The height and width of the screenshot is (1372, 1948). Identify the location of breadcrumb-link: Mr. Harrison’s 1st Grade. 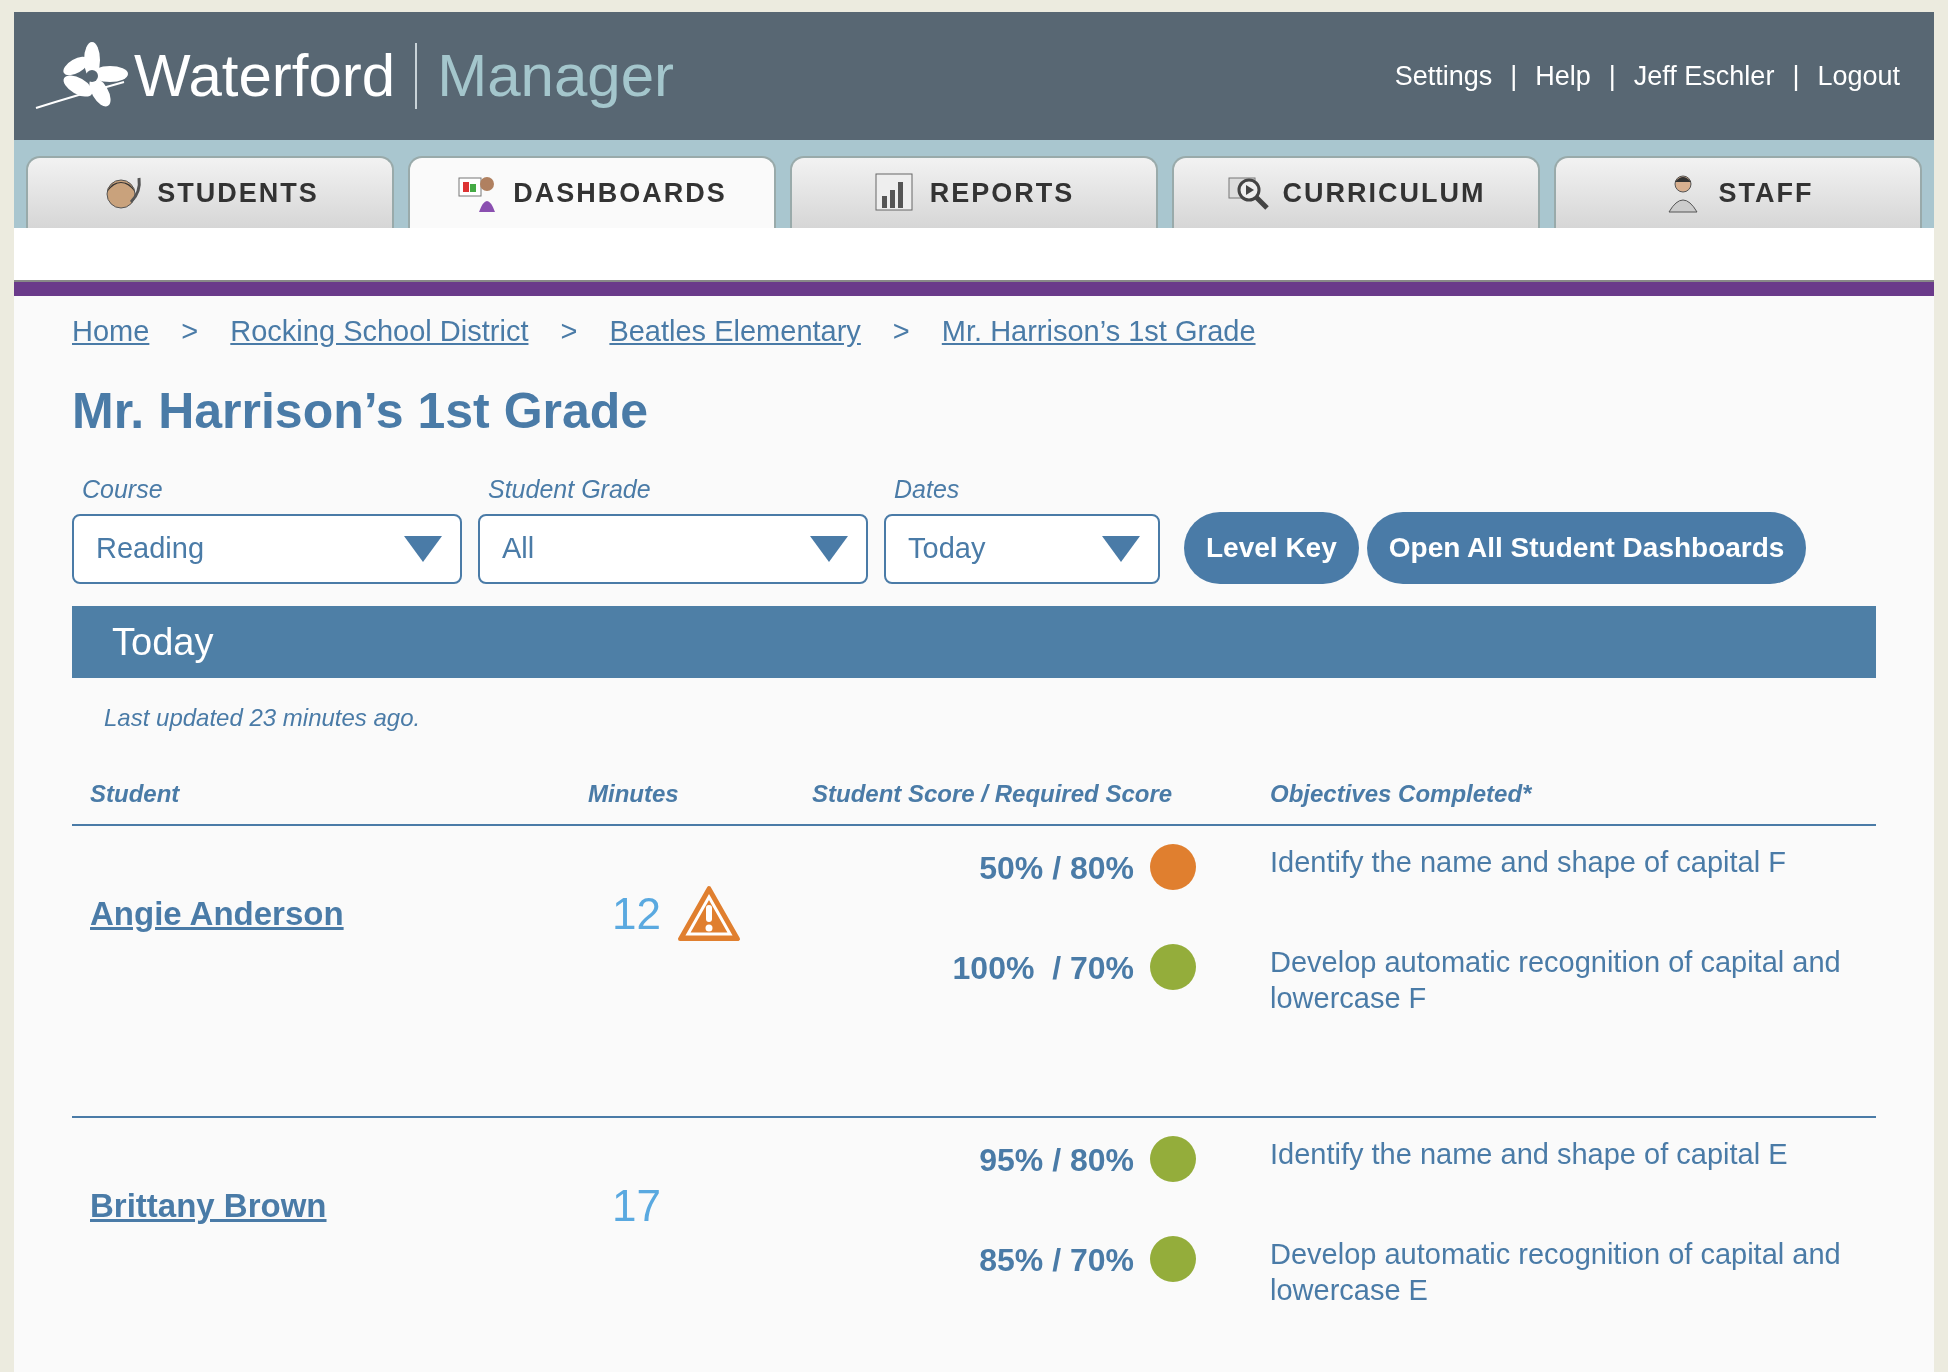
(1098, 332).